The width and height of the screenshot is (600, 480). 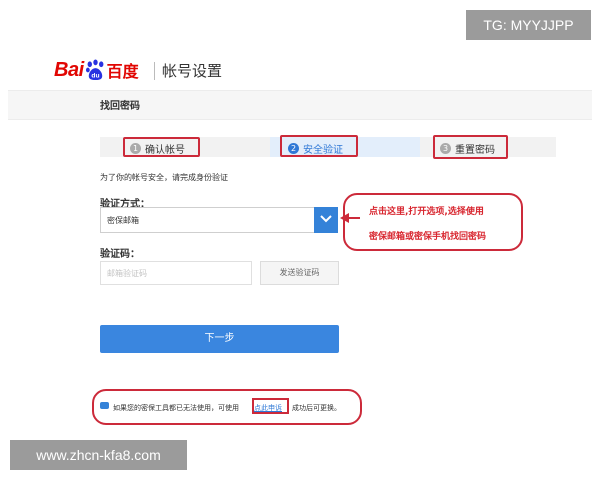 I want to click on logo-text-du: du, so click(x=95, y=76).